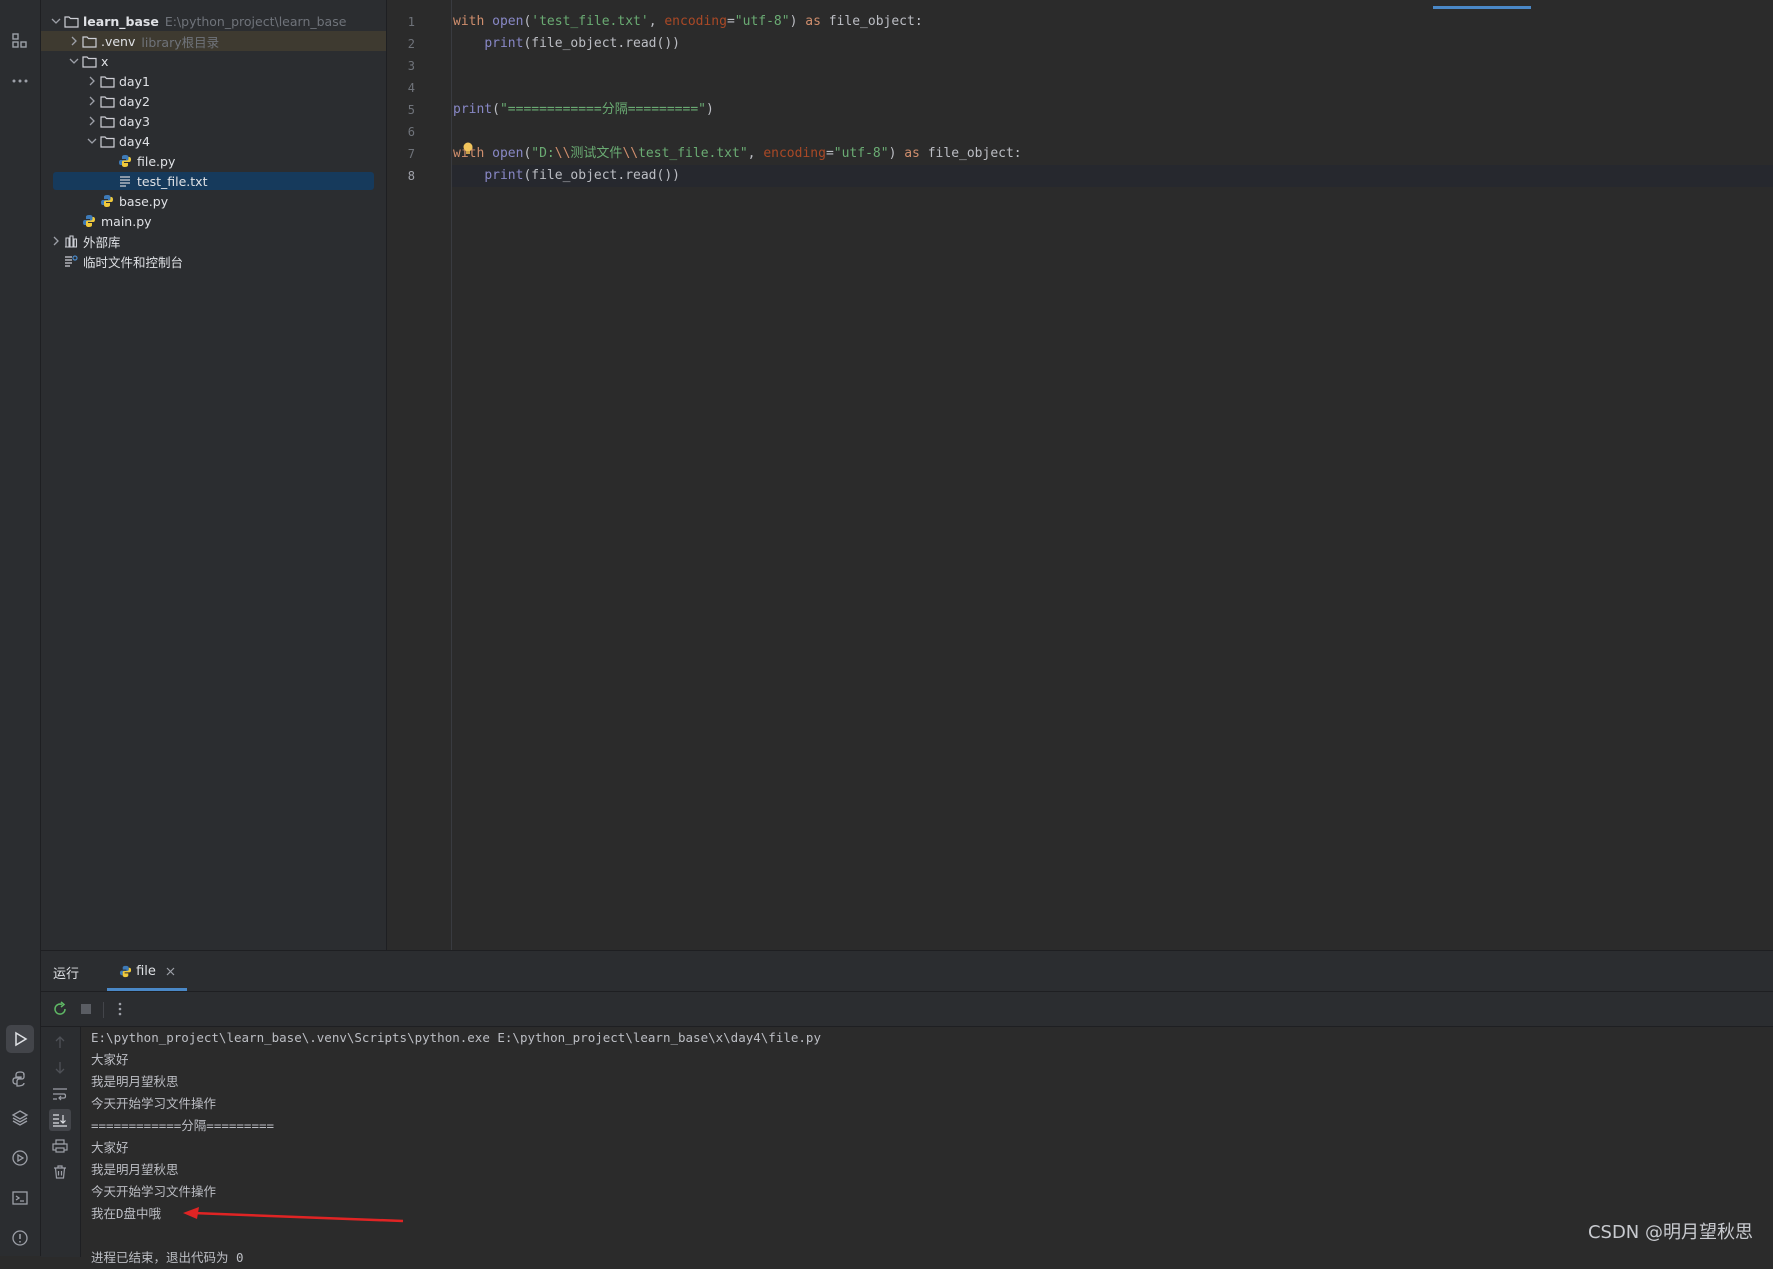 The width and height of the screenshot is (1773, 1269). Describe the element at coordinates (60, 1094) in the screenshot. I see `soft-wrap-icon` at that location.